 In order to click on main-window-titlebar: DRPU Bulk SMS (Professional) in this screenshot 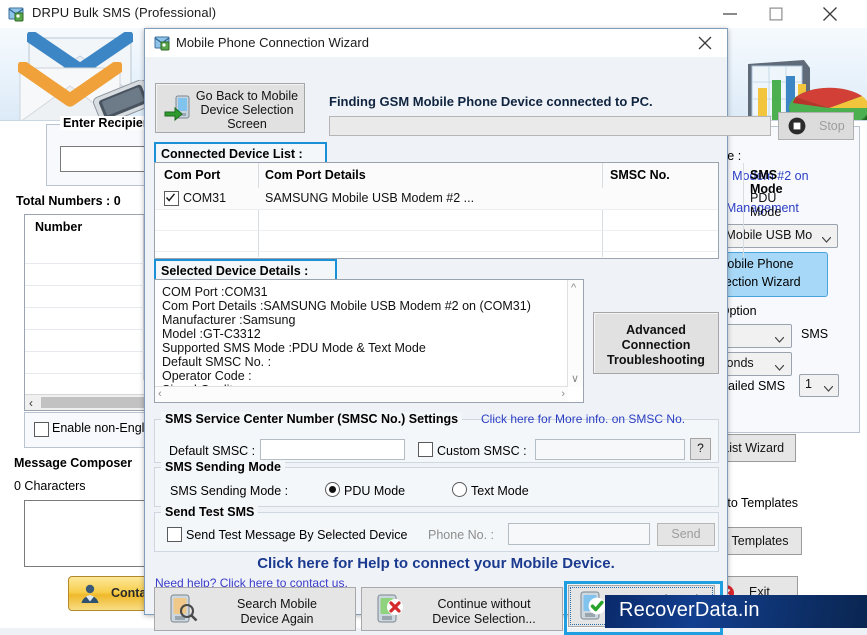, I will do `click(433, 14)`.